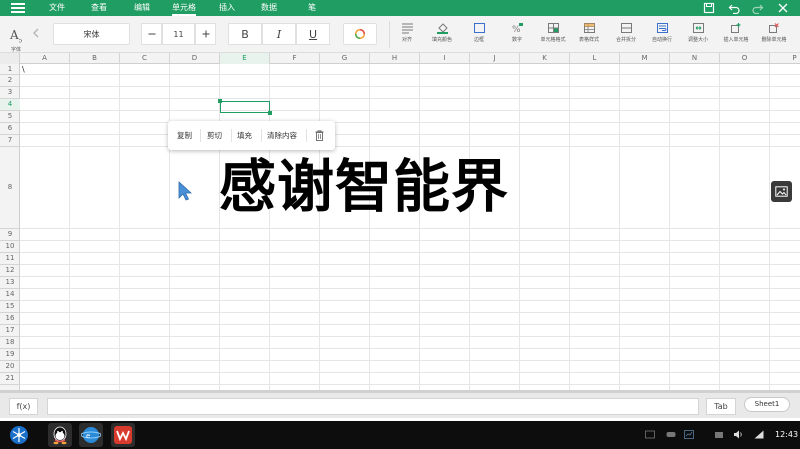  I want to click on font-settings-button: Aↄ 字体, so click(16, 38).